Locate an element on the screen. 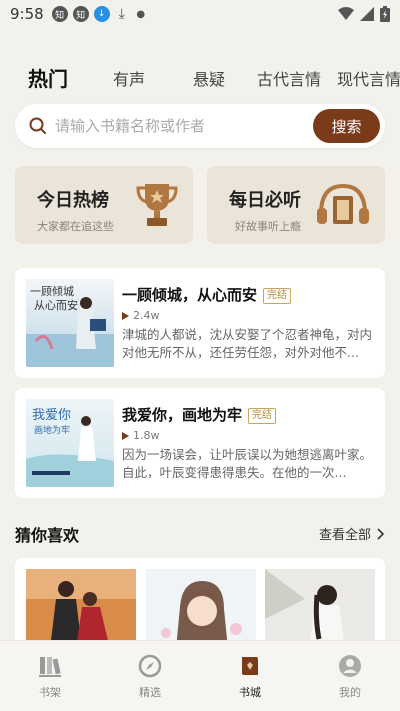 The height and width of the screenshot is (711, 400). svg-text: 我爱你 is located at coordinates (51, 415).